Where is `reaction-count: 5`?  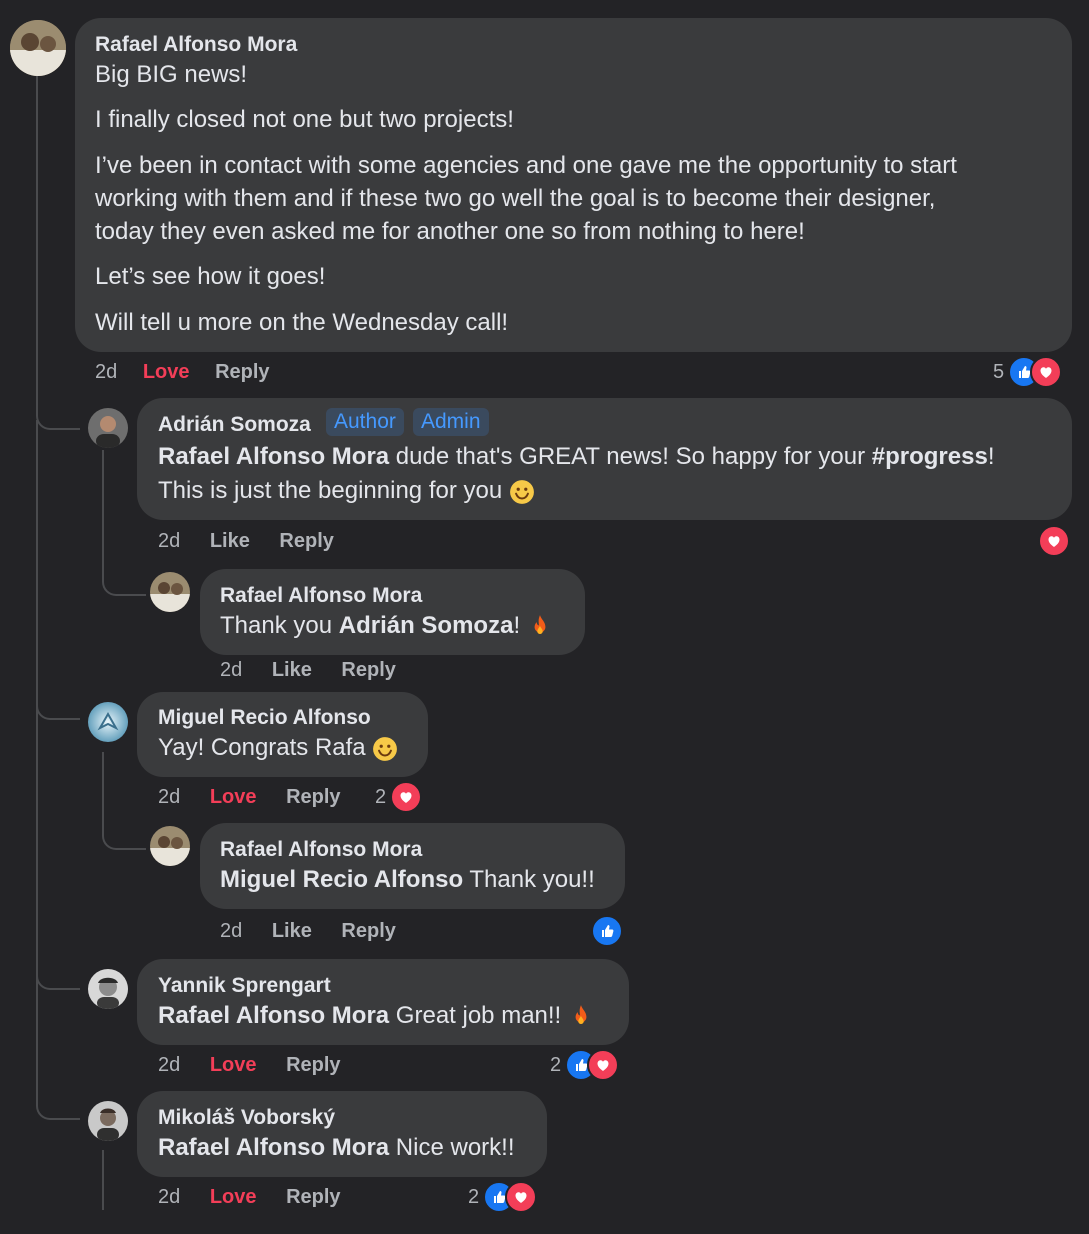
reaction-count: 5 is located at coordinates (999, 371).